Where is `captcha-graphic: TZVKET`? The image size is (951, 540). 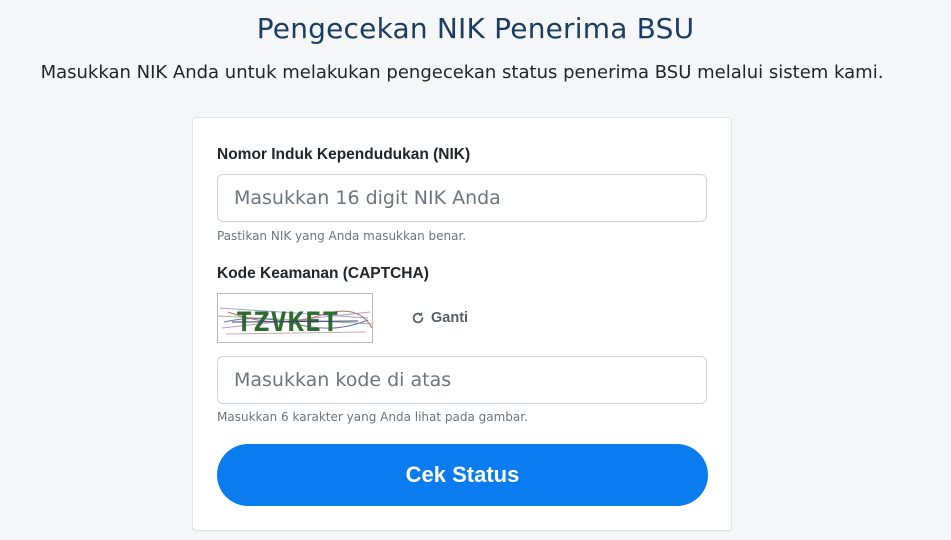 captcha-graphic: TZVKET is located at coordinates (295, 322).